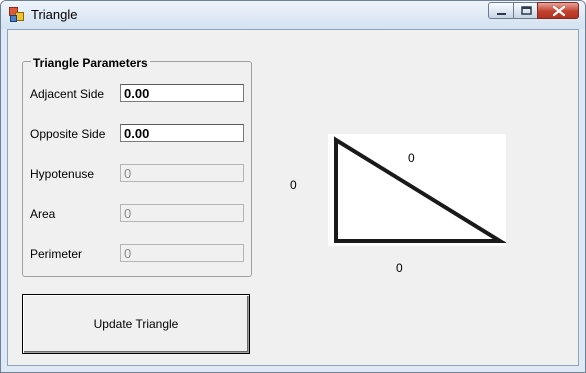  I want to click on window-title: Triangle, so click(54, 14).